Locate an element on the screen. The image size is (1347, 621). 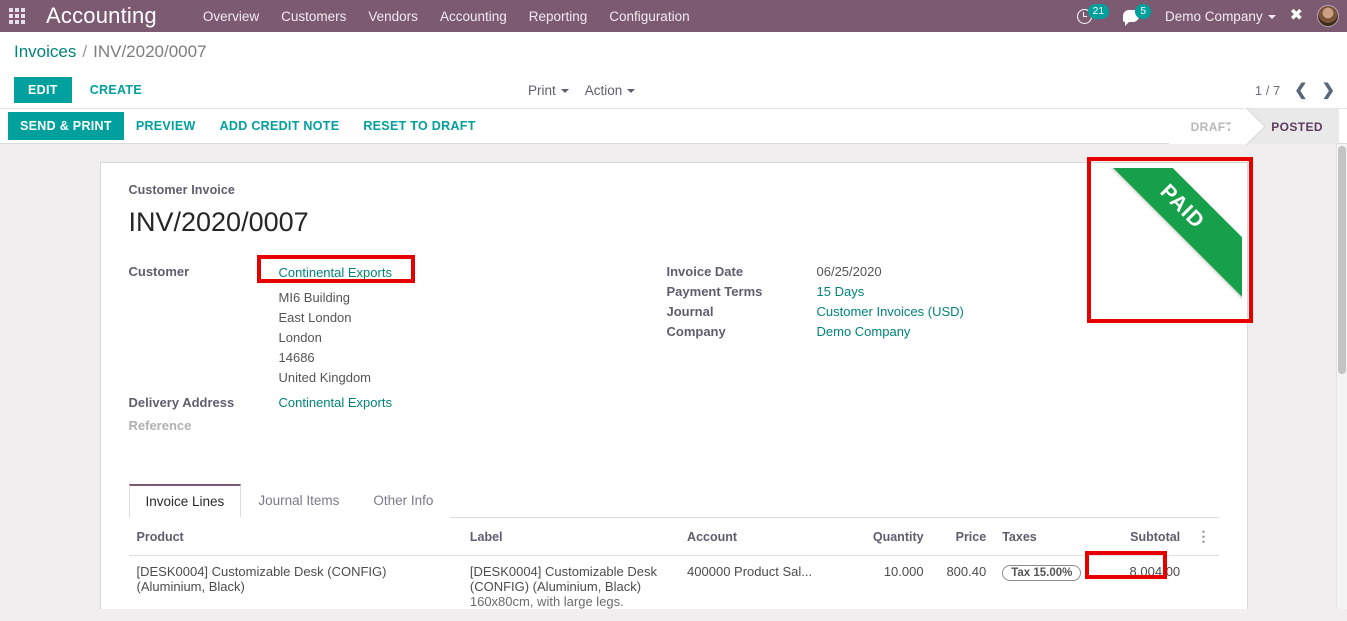
chevron-left-icon: ❮ is located at coordinates (1300, 90).